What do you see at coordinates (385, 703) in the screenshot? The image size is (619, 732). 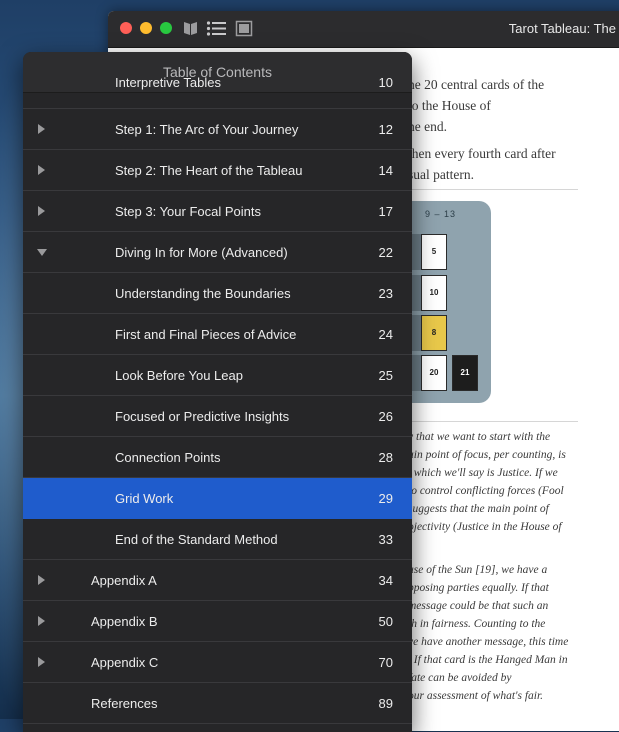 I see `toc-item-page: 89` at bounding box center [385, 703].